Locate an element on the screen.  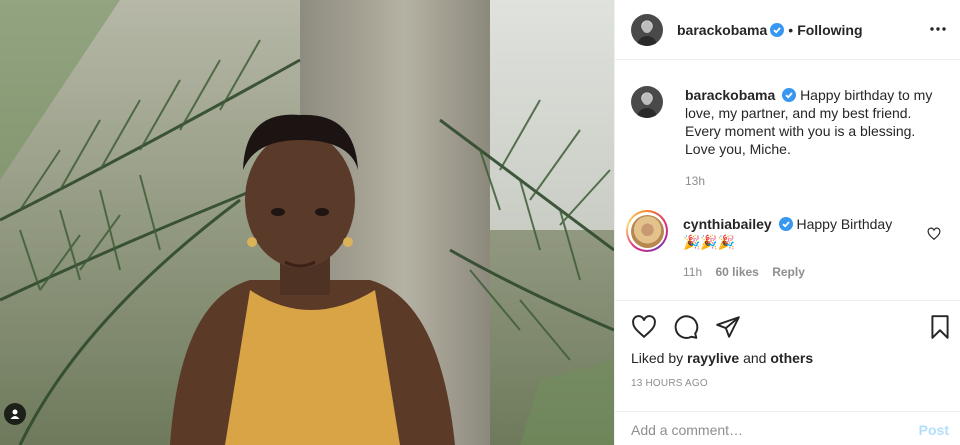
reply-button: Reply is located at coordinates (788, 272).